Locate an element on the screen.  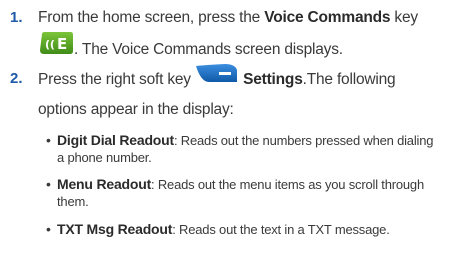
option-line-2: a phone number. is located at coordinates (104, 157).